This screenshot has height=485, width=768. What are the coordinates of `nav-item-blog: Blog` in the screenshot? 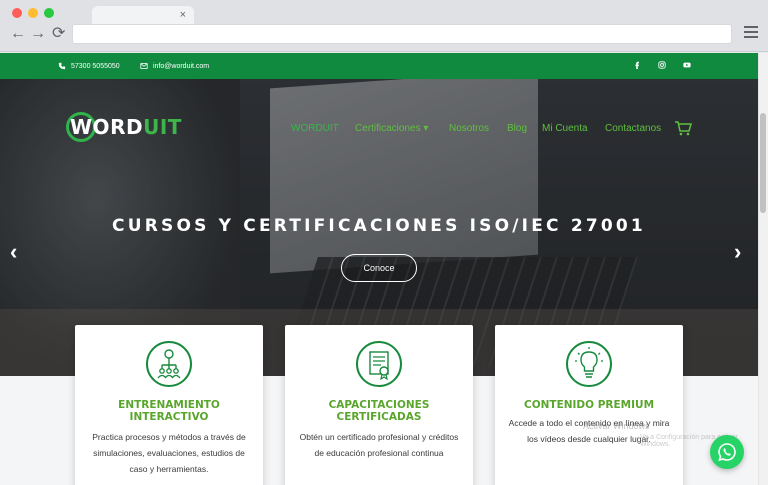 It's located at (517, 128).